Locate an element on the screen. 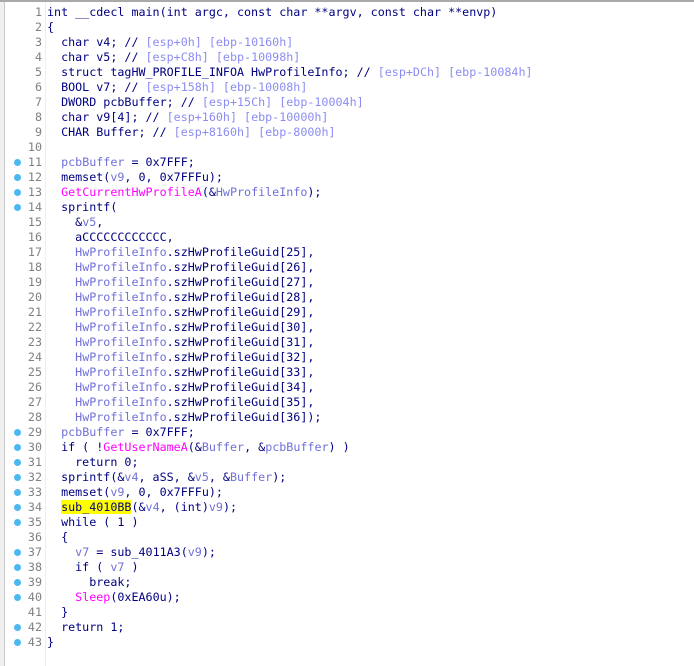  code-text: sub_4010BB(&v4, (int)v9); is located at coordinates (142, 507).